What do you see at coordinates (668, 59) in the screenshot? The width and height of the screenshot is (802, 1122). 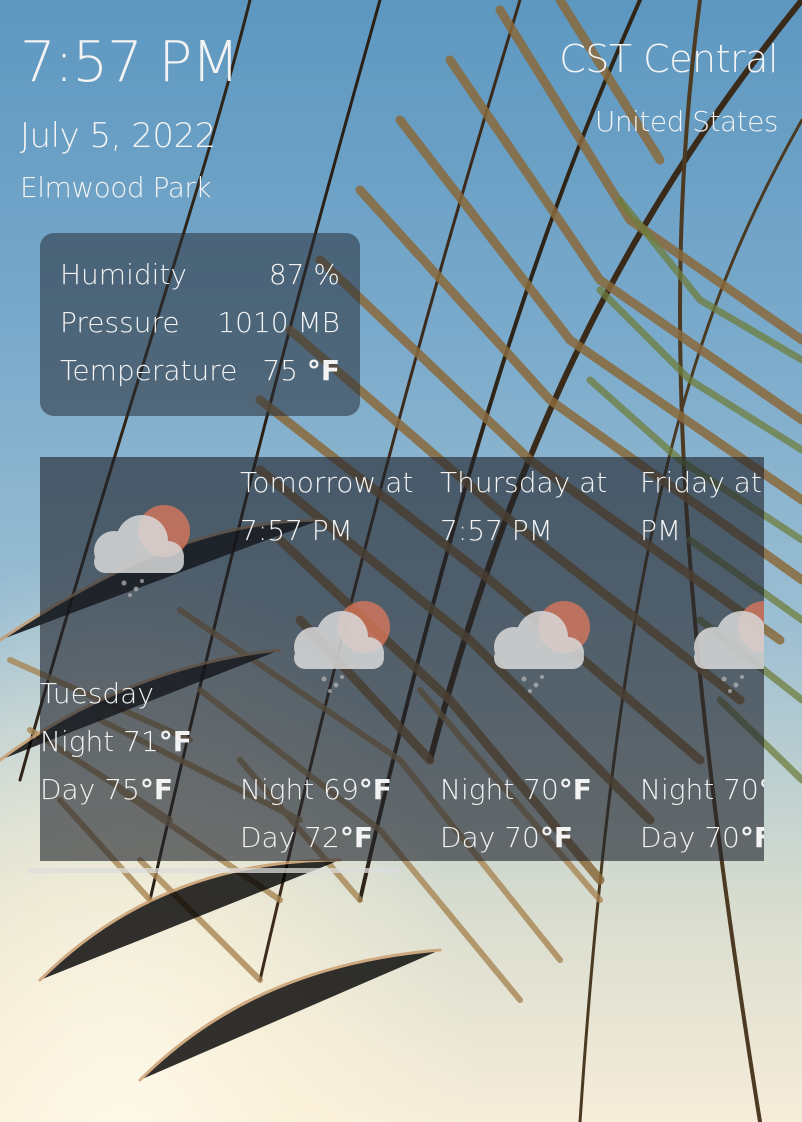 I see `timezone-label: CST Central` at bounding box center [668, 59].